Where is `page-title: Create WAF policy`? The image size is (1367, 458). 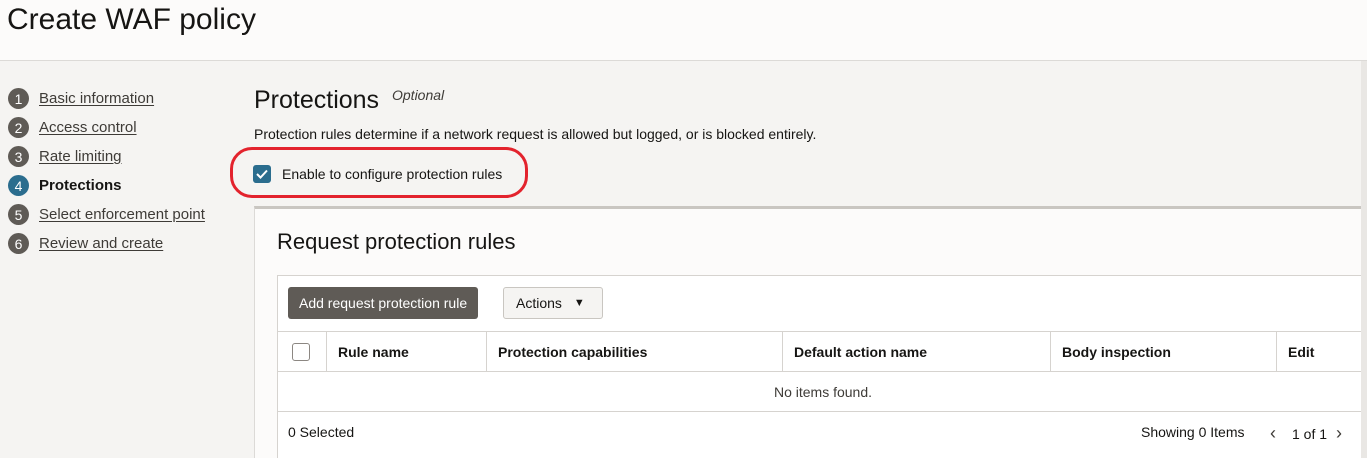 page-title: Create WAF policy is located at coordinates (131, 19).